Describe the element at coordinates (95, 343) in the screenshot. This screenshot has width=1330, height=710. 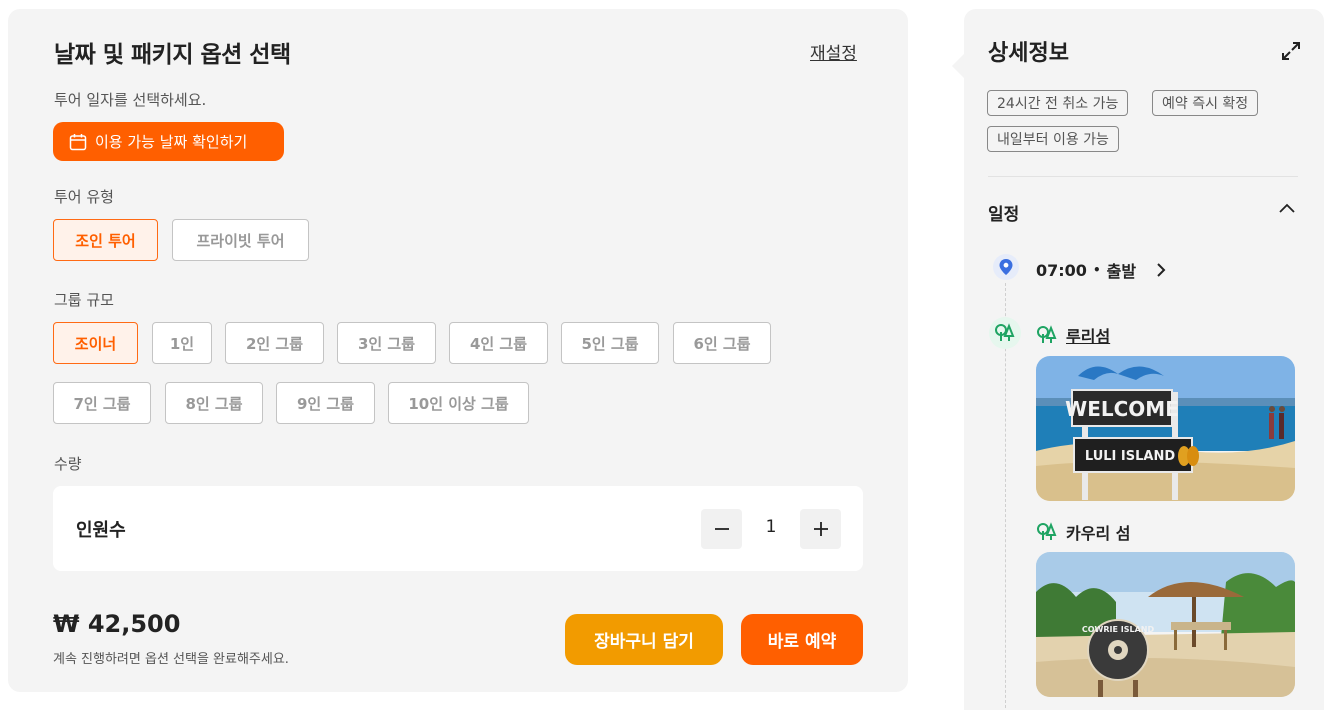
I see `group-size-joiner: 조이너` at that location.